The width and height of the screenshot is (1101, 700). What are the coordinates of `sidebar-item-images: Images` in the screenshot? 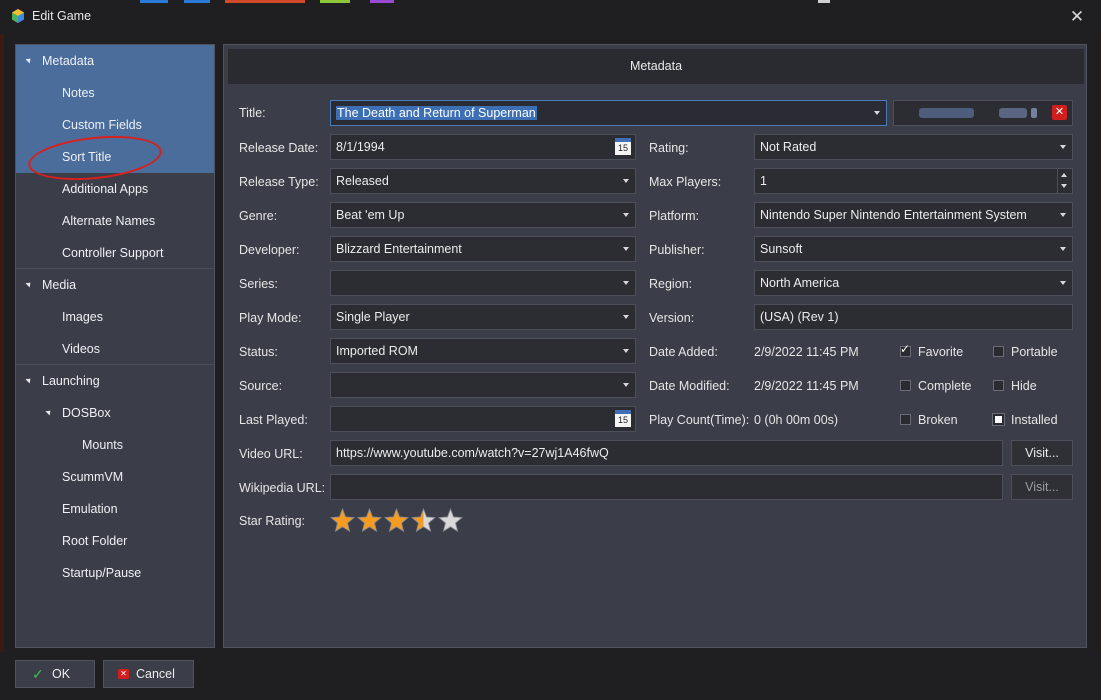 It's located at (115, 317).